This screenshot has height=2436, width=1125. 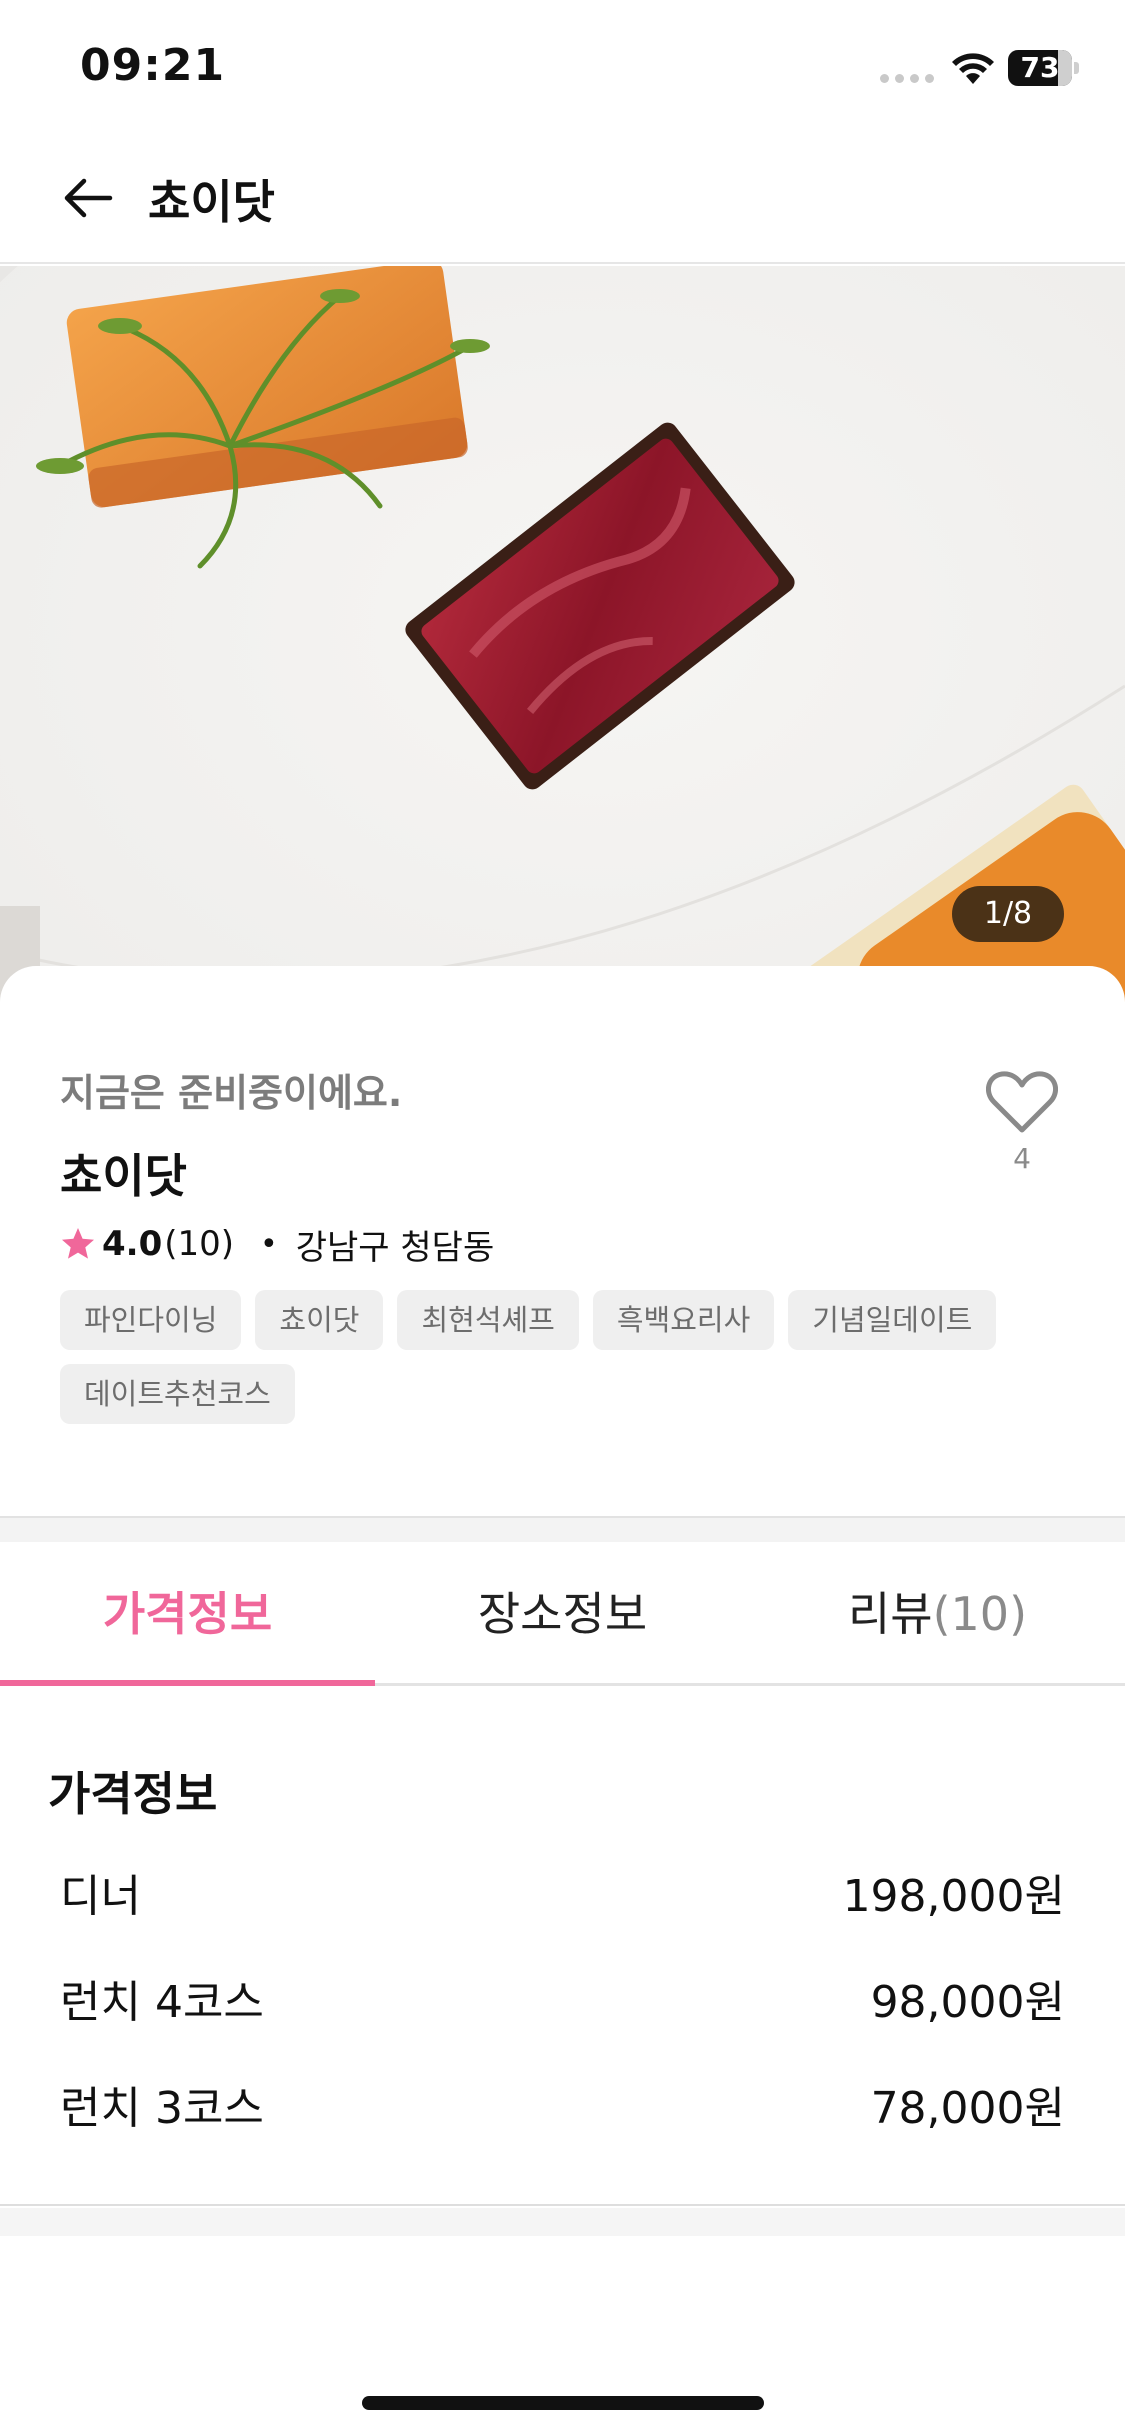 What do you see at coordinates (953, 1896) in the screenshot?
I see `menu-price: 198,000원` at bounding box center [953, 1896].